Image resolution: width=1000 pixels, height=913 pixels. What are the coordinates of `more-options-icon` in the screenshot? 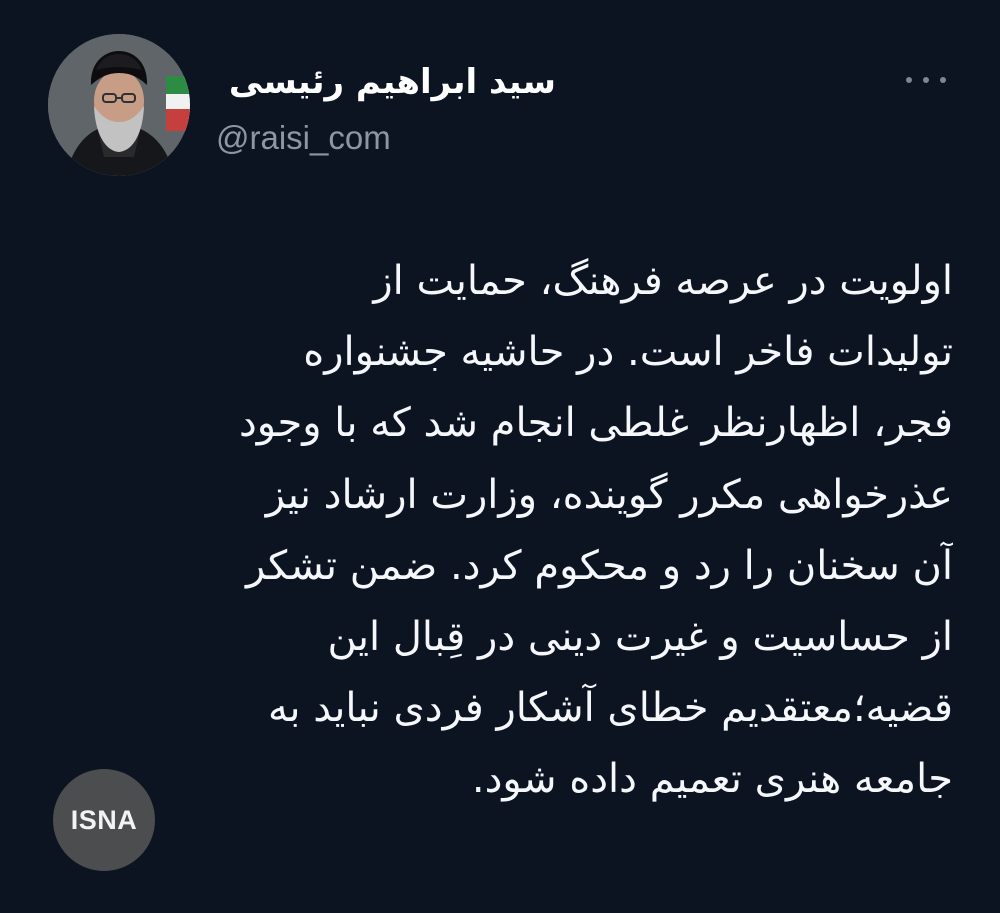 It's located at (926, 80).